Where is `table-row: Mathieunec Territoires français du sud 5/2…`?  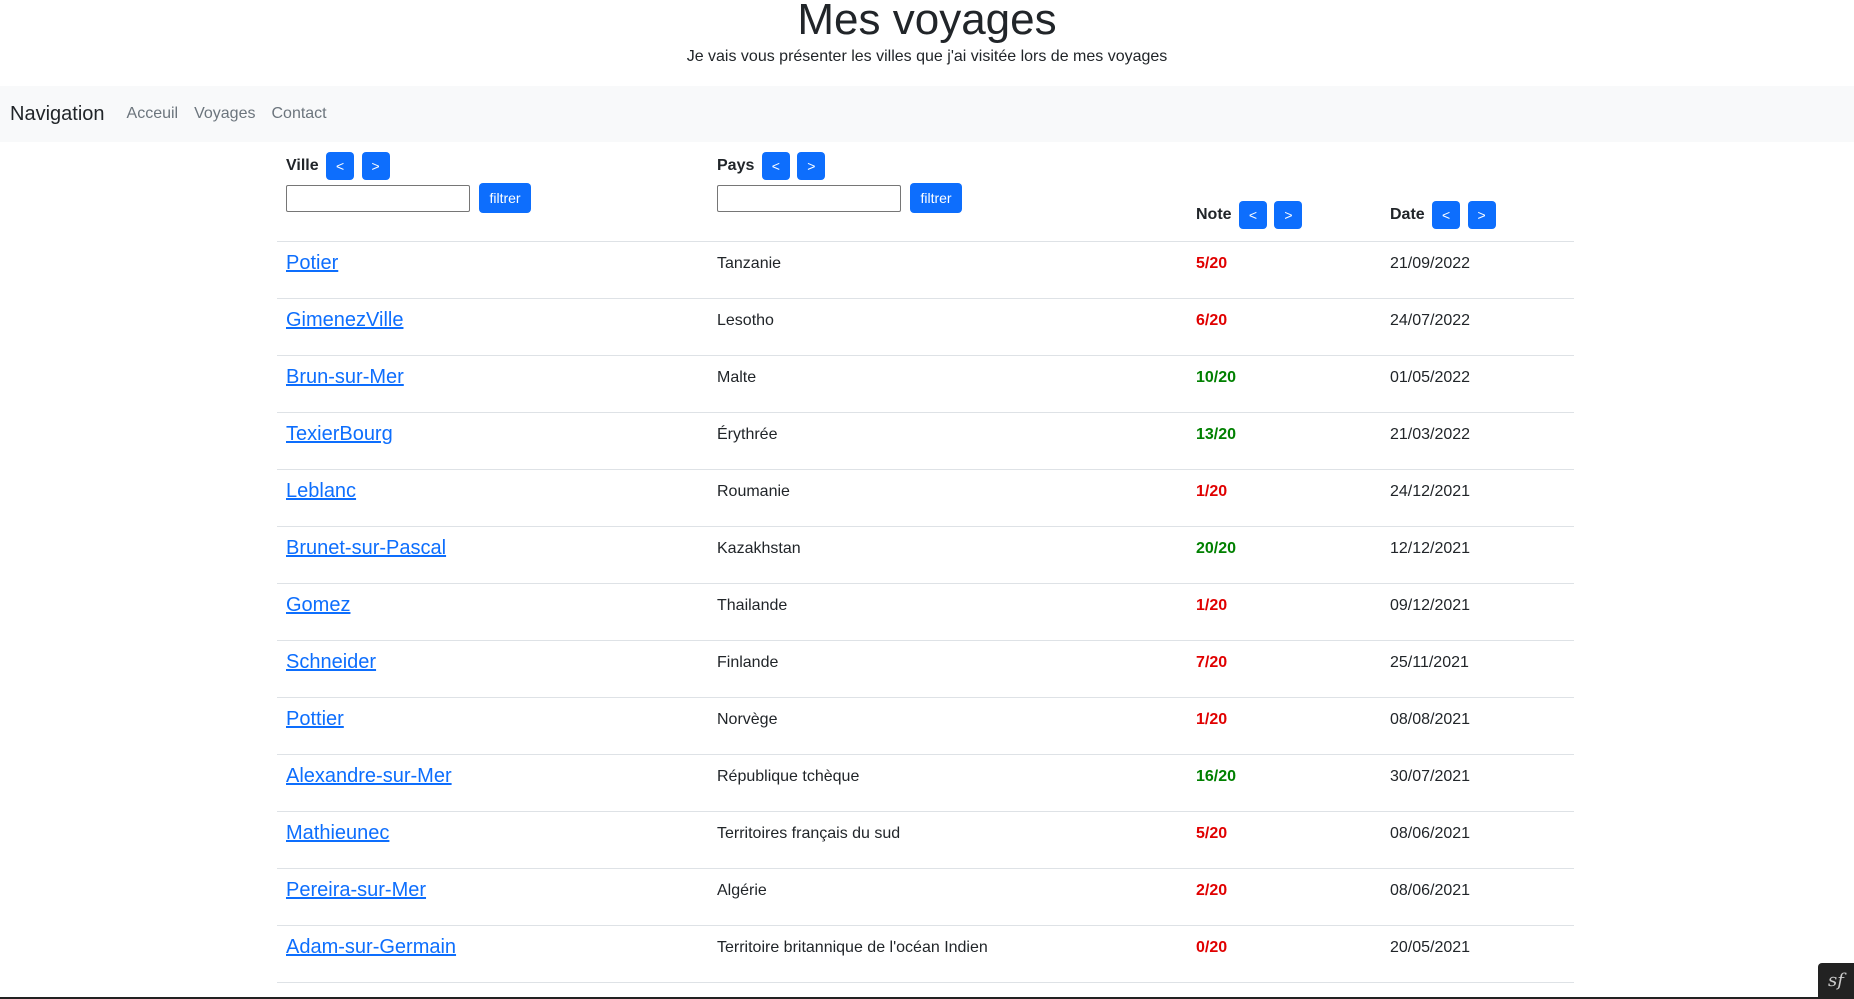 table-row: Mathieunec Territoires français du sud 5/2… is located at coordinates (925, 840).